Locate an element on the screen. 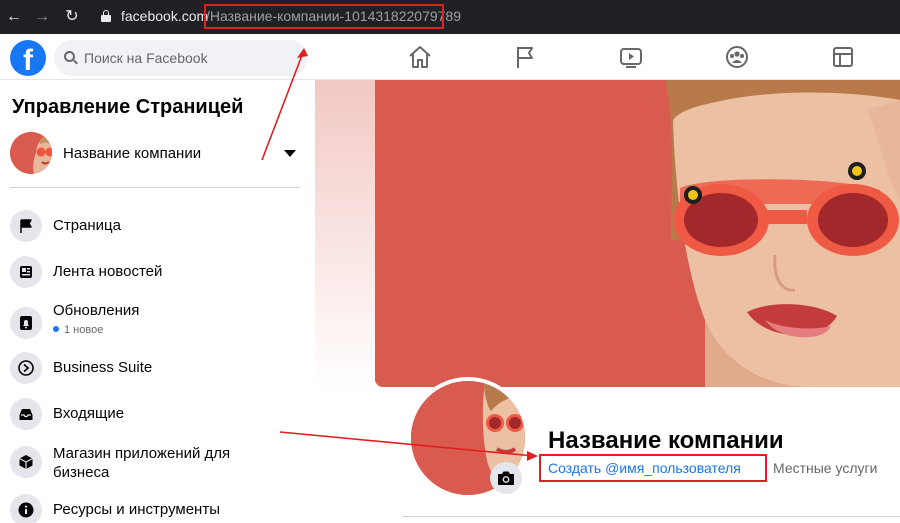  info-icon is located at coordinates (26, 508).